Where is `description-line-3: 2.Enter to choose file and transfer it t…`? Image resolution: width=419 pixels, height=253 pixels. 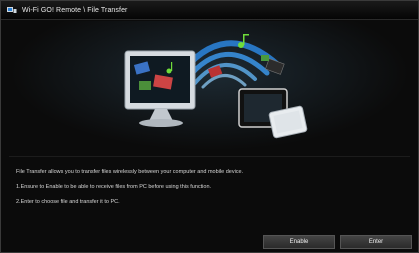 description-line-3: 2.Enter to choose file and transfer it t… is located at coordinates (68, 202).